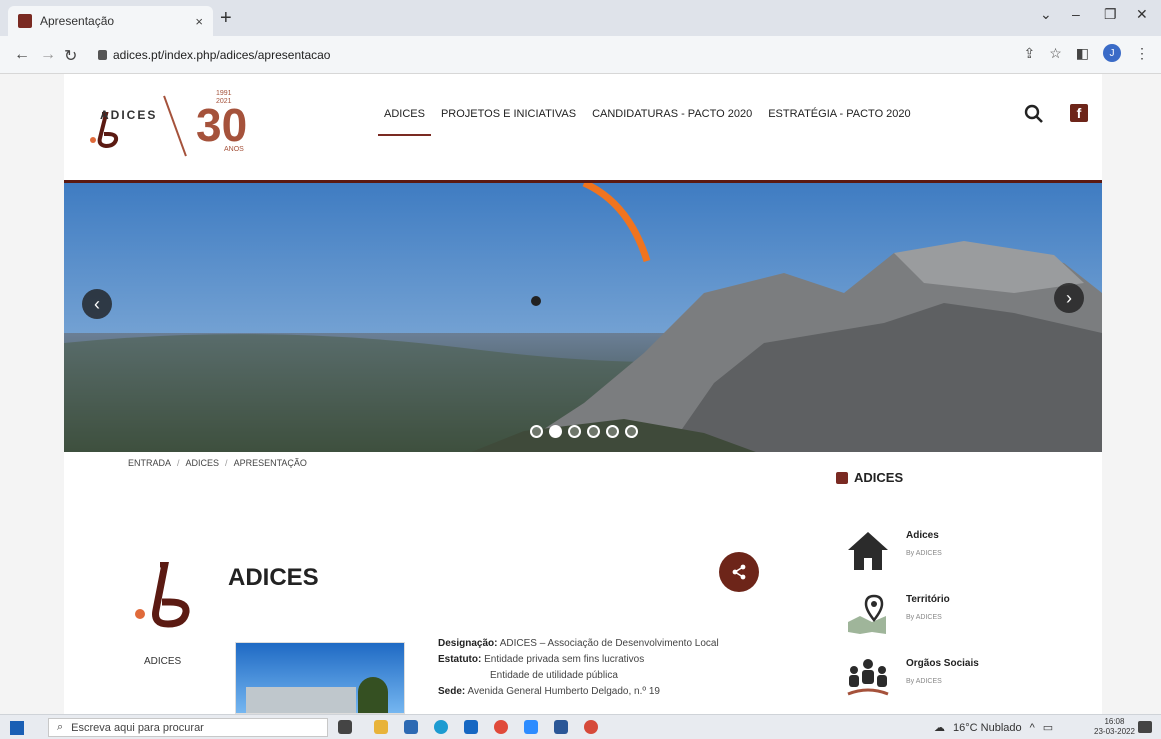 This screenshot has height=739, width=1161. I want to click on word-icon, so click(561, 727).